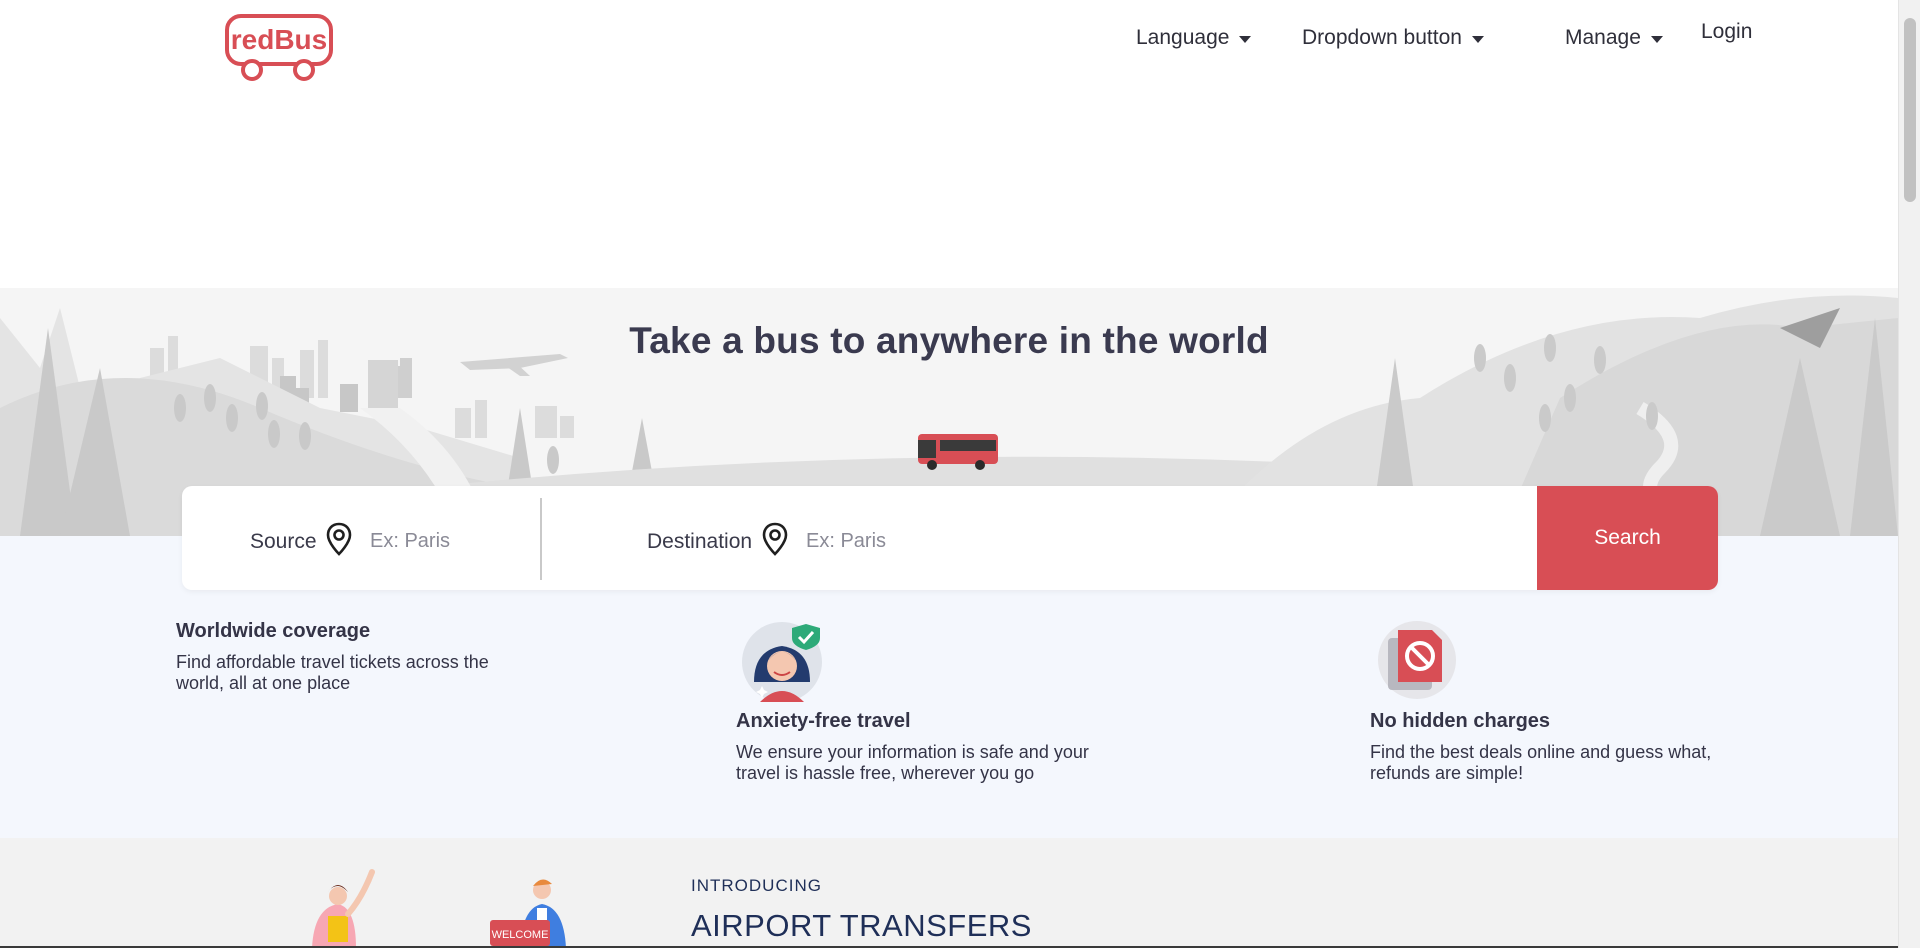 Image resolution: width=1920 pixels, height=948 pixels. I want to click on feature-title-worldwide: Worldwide coverage, so click(273, 631).